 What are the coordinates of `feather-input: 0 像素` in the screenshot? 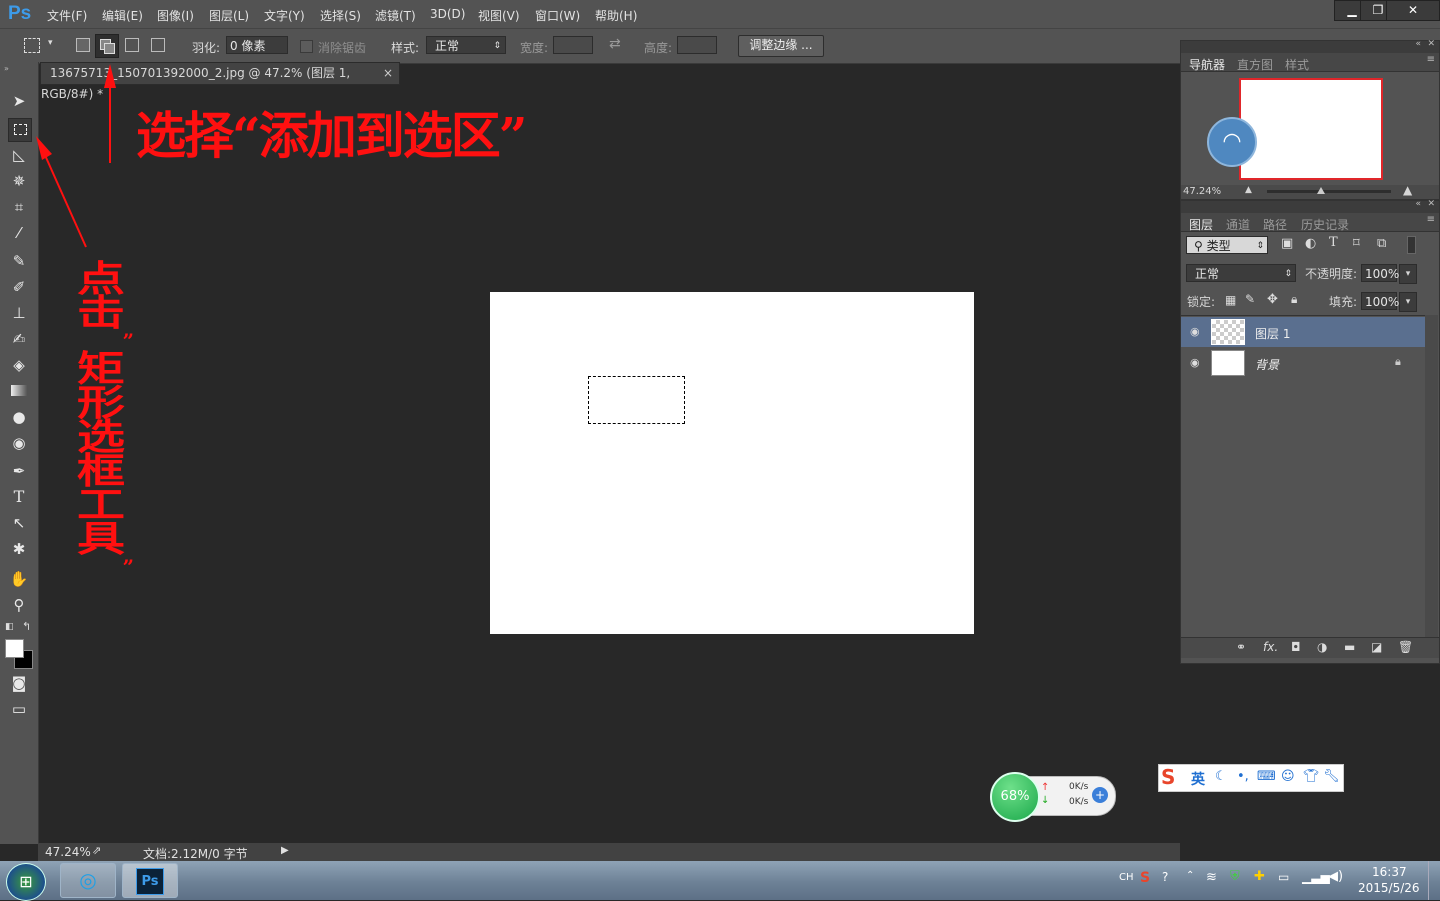 It's located at (257, 45).